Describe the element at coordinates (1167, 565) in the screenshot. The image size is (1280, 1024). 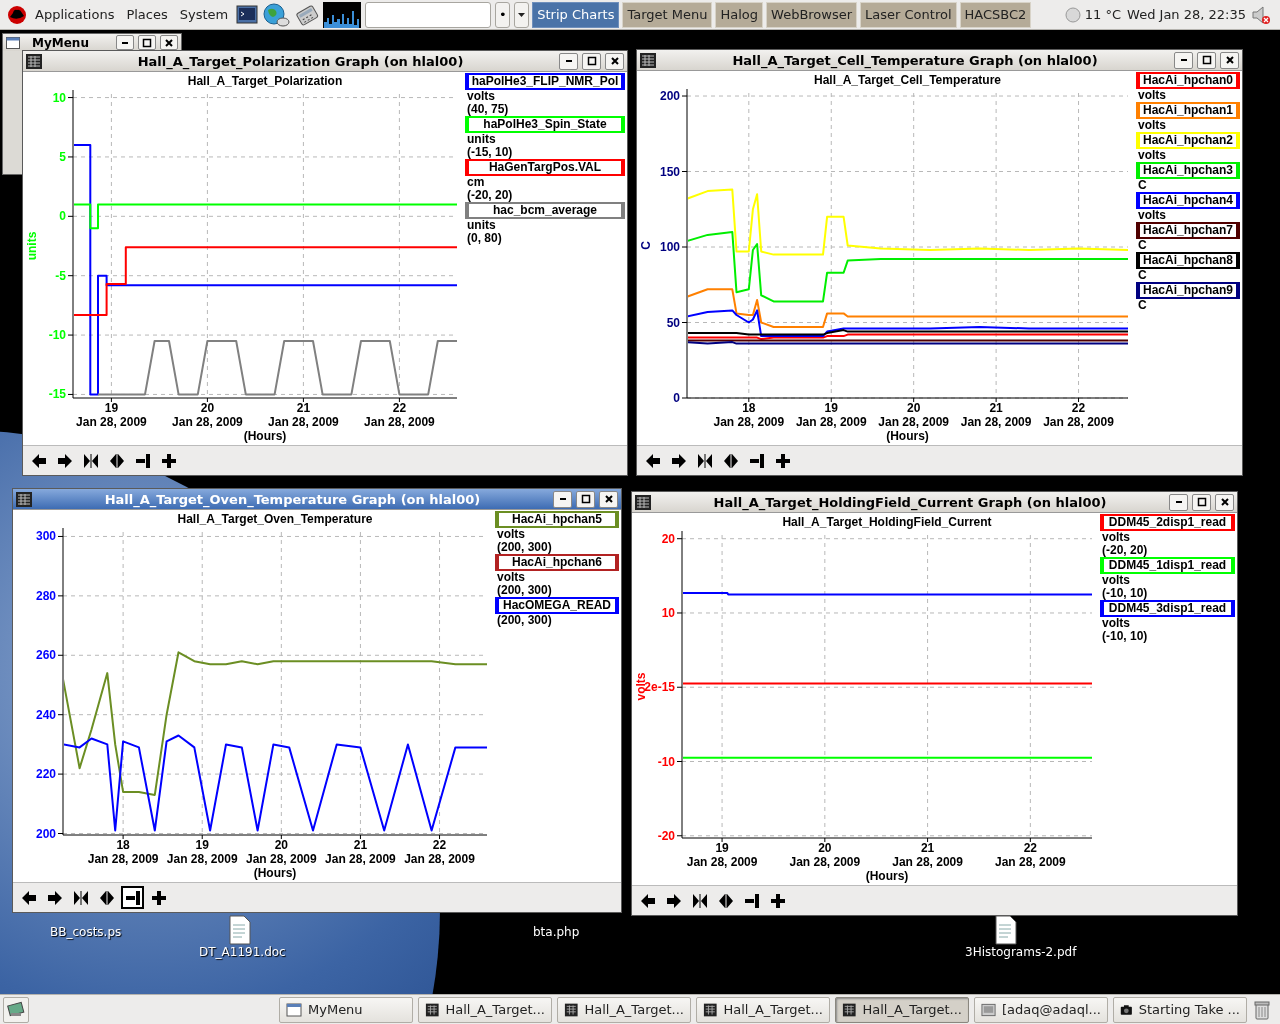
I see `legend-entry: DDM45_1disp1_read` at that location.